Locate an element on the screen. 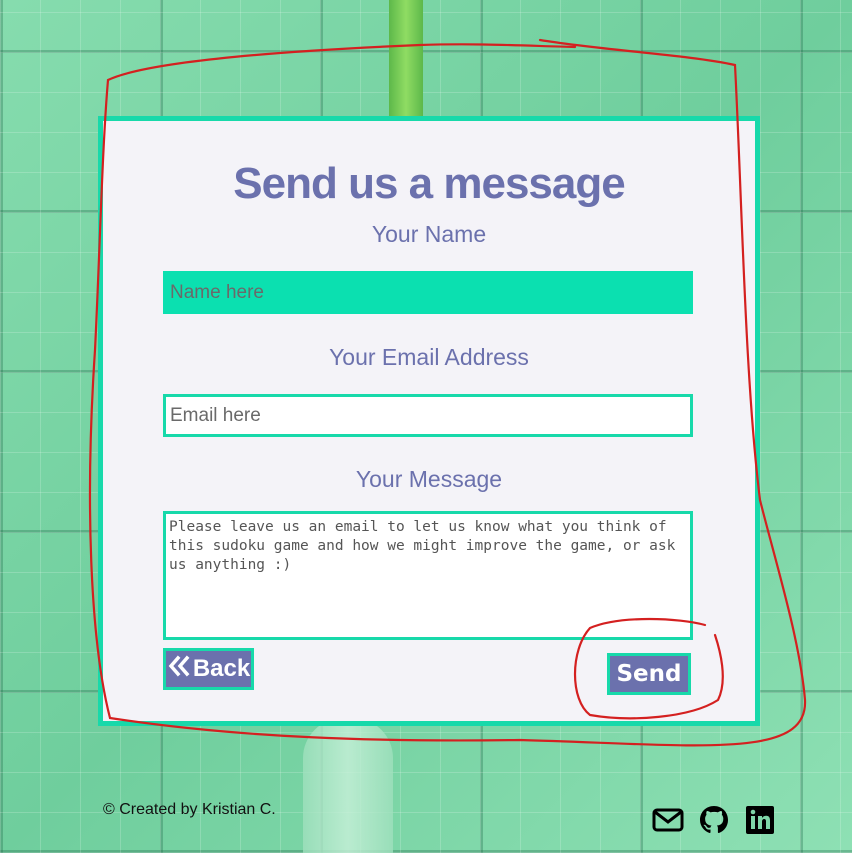 This screenshot has width=852, height=853. name-input is located at coordinates (428, 292).